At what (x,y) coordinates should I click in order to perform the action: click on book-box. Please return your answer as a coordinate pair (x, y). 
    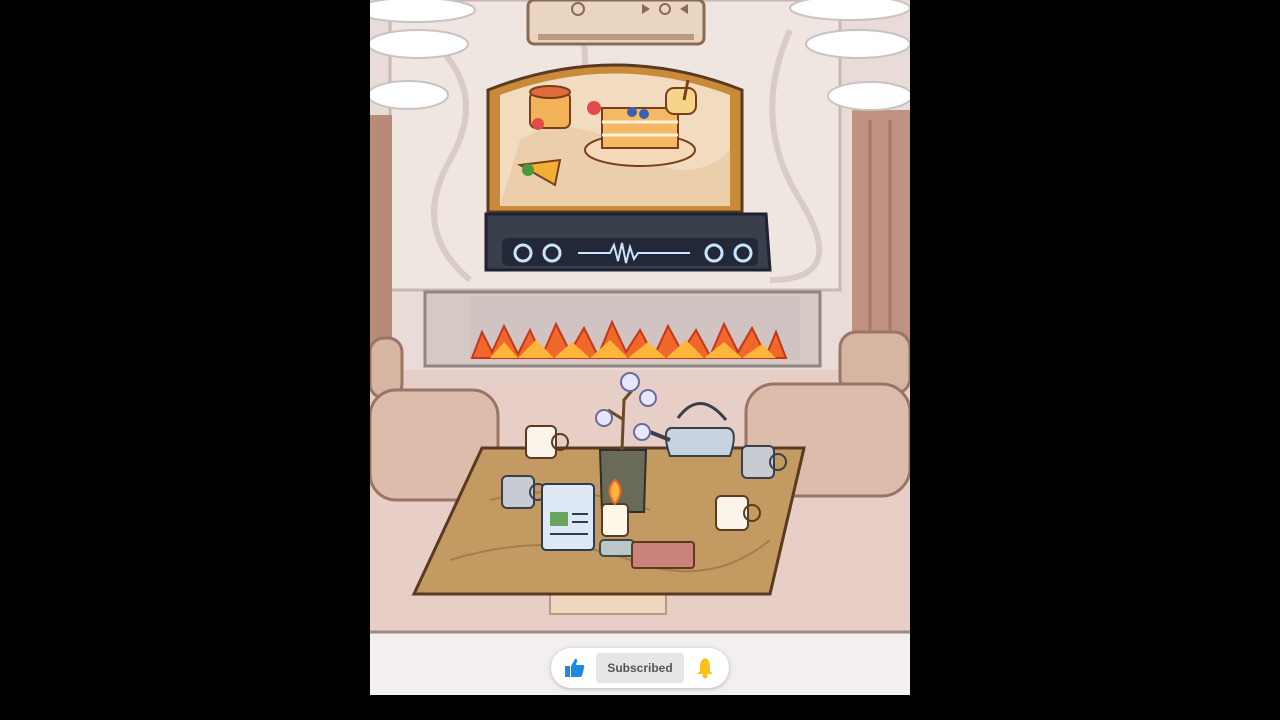
    Looking at the image, I should click on (663, 555).